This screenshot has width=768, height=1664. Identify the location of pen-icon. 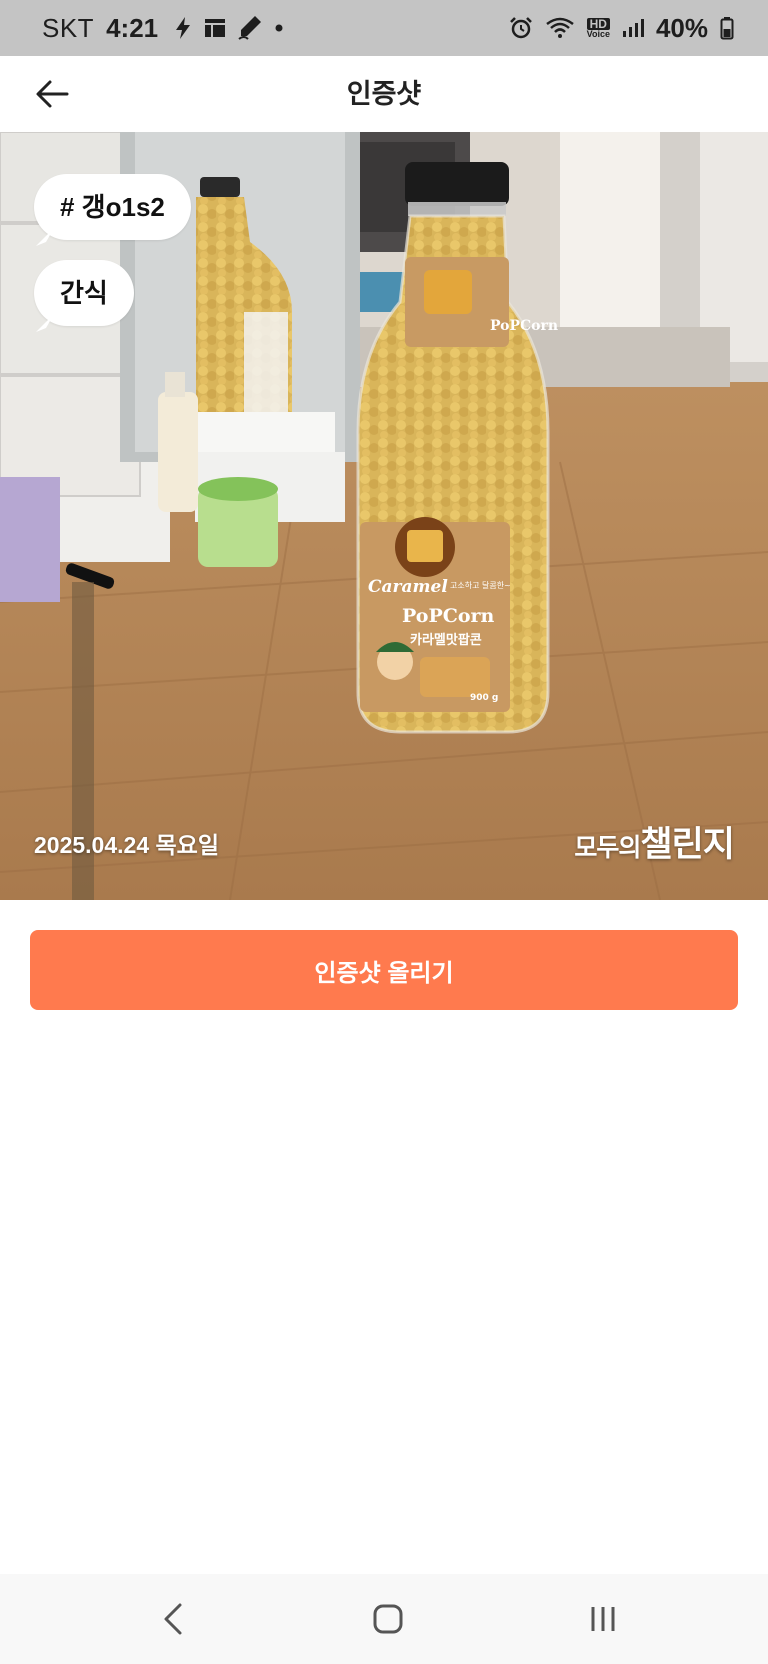
(250, 28).